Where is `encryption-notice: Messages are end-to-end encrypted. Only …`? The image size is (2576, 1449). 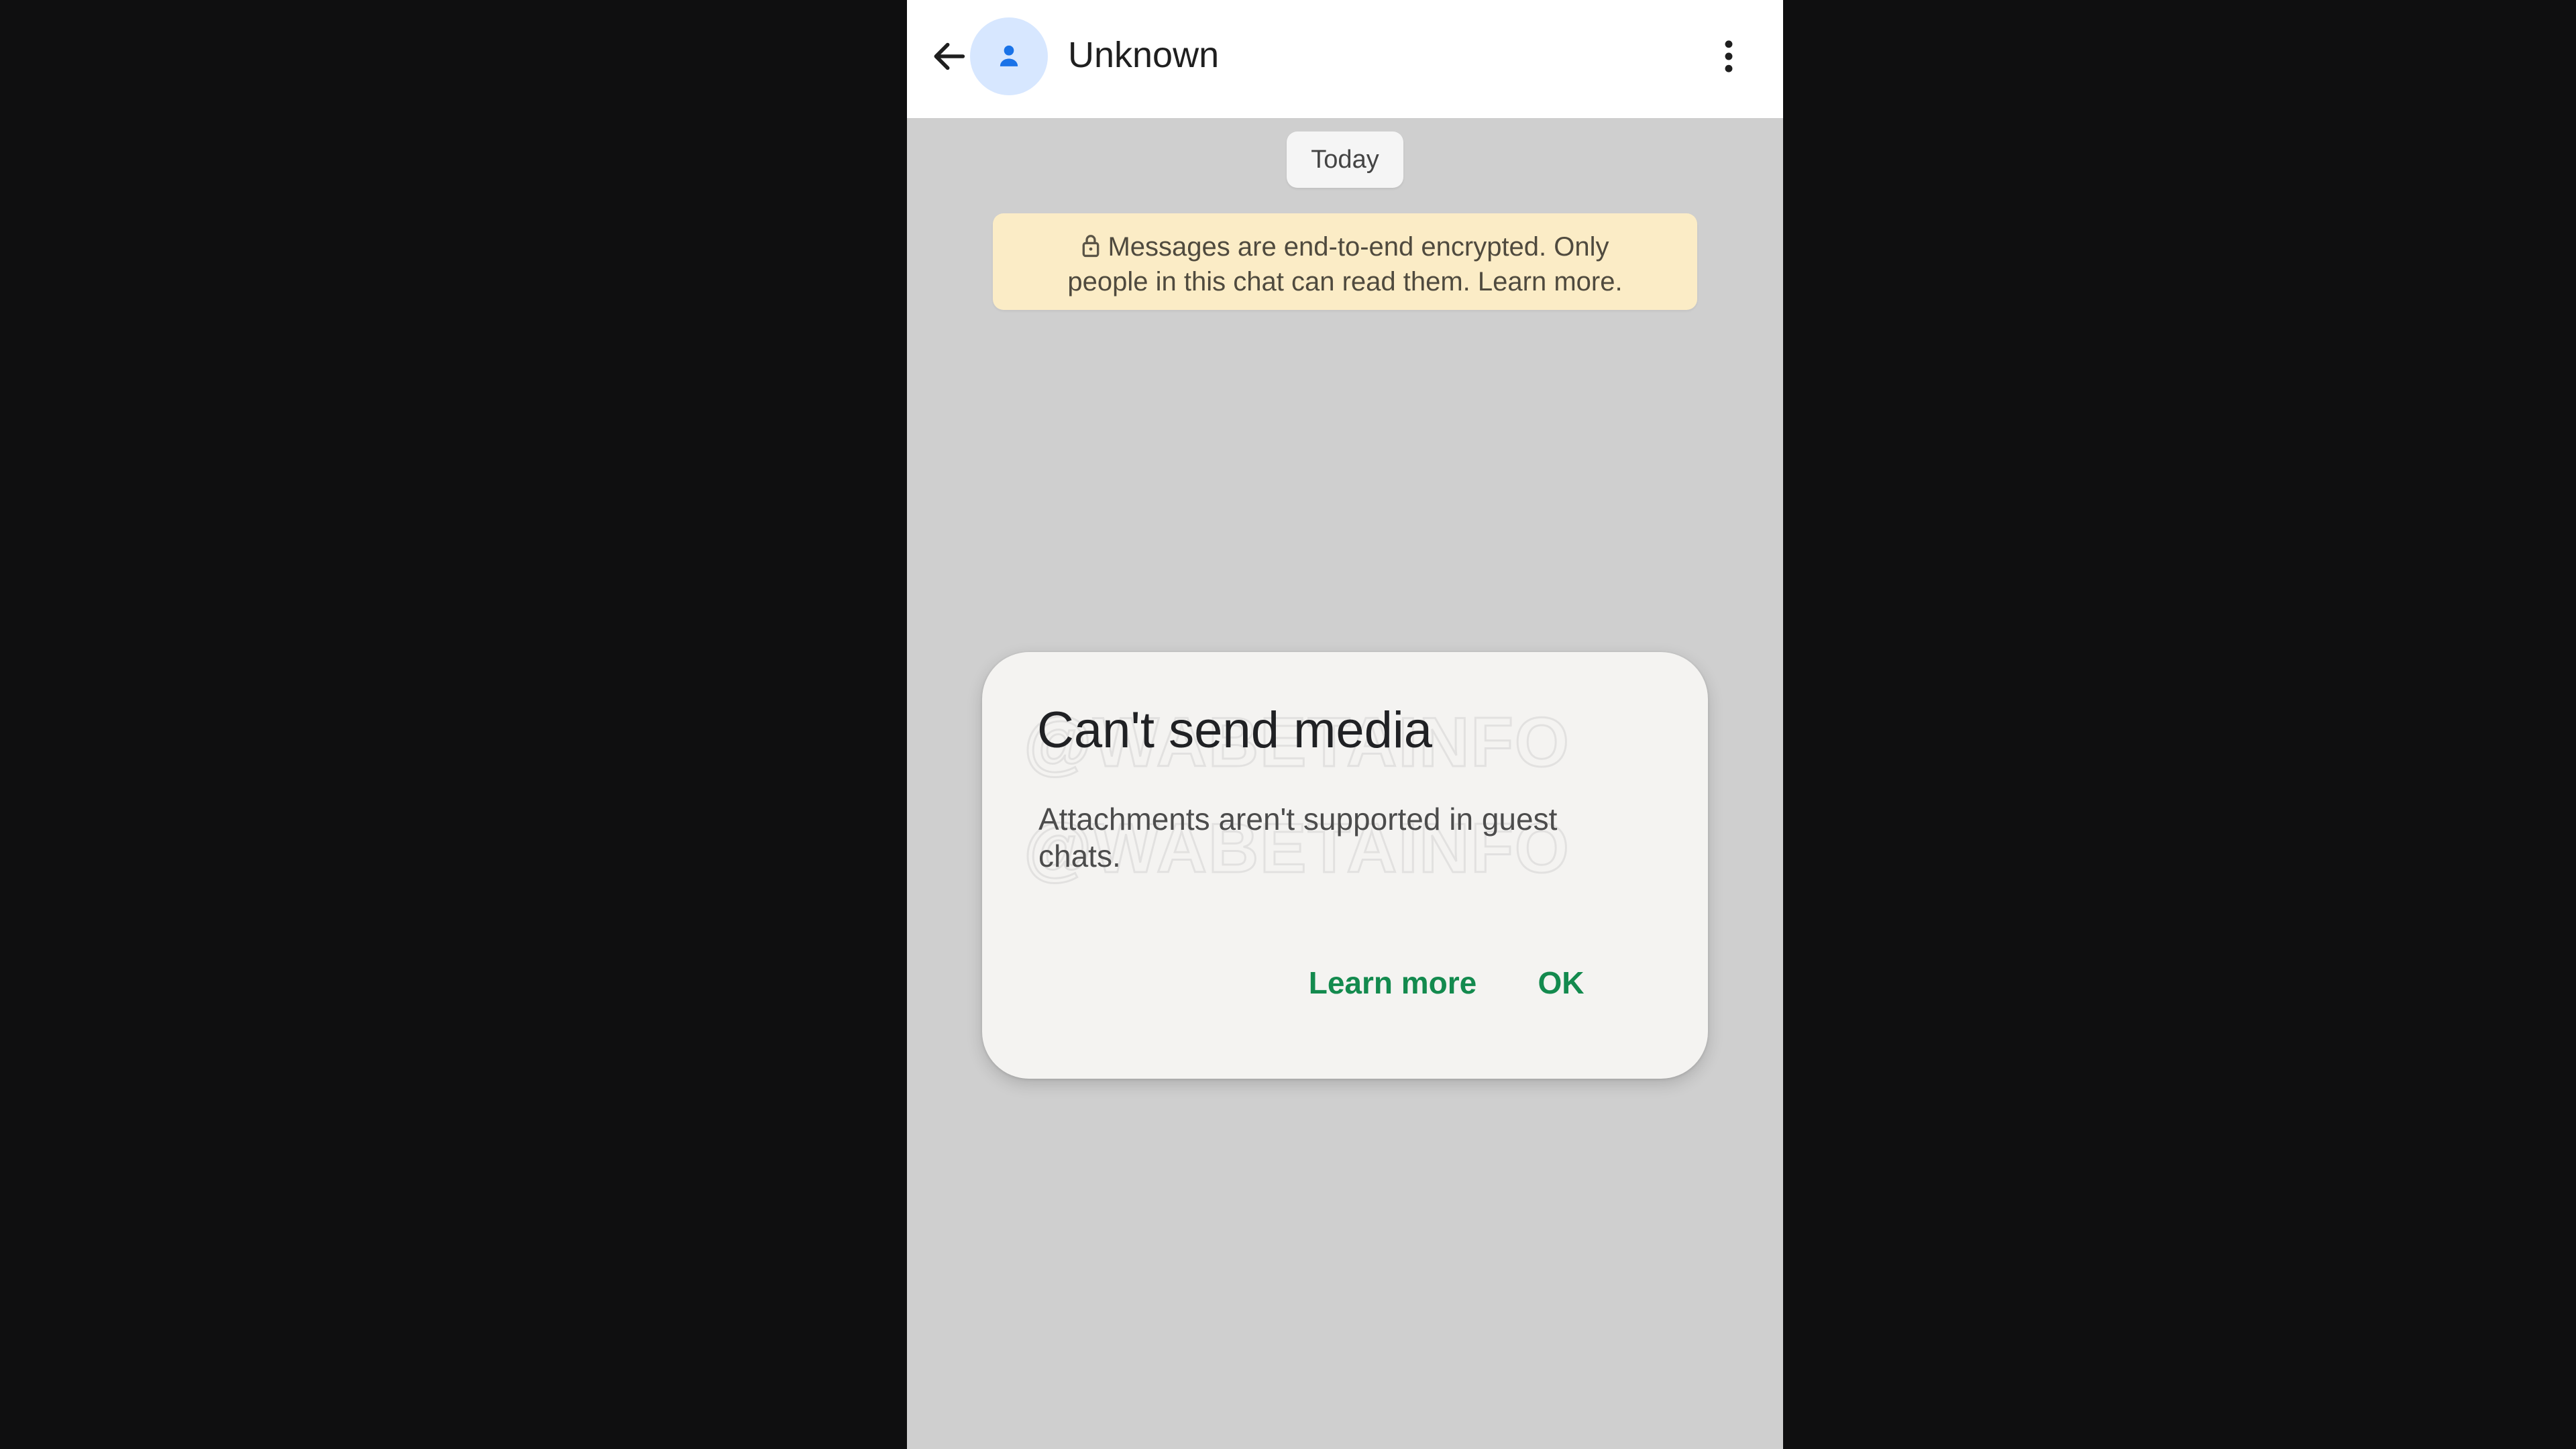 encryption-notice: Messages are end-to-end encrypted. Only … is located at coordinates (1345, 261).